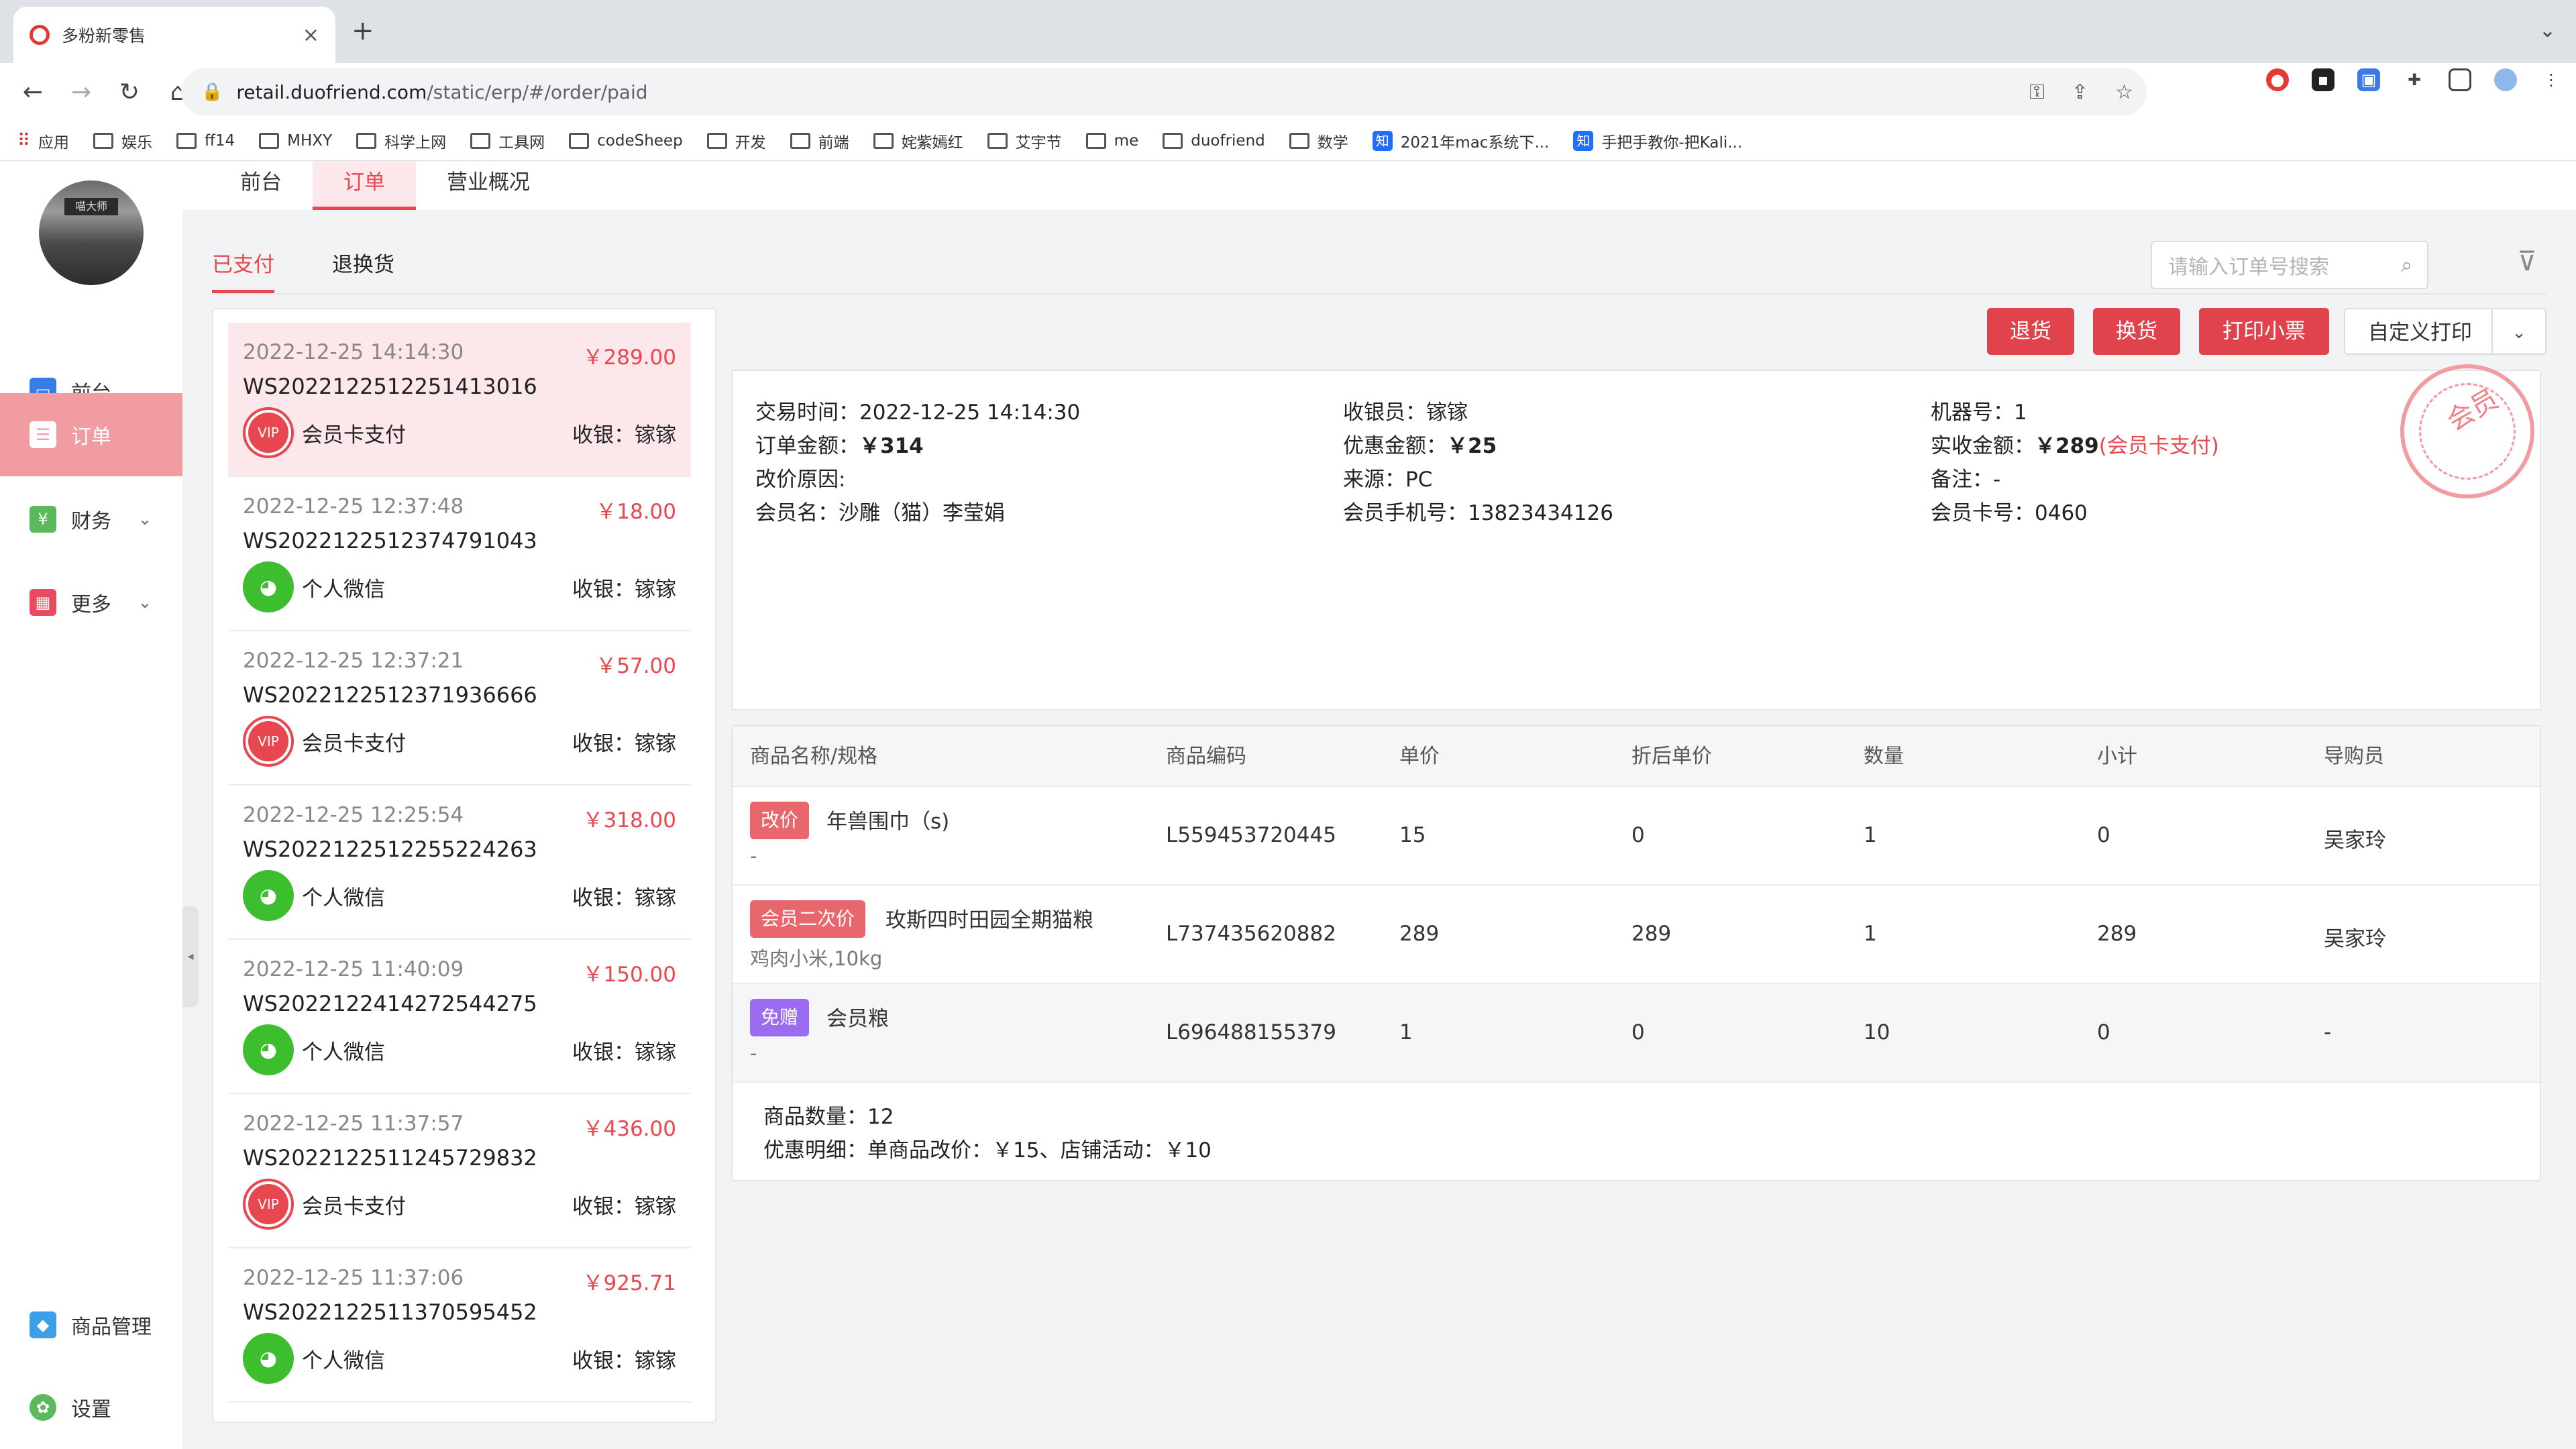 This screenshot has width=2576, height=1449. What do you see at coordinates (2547, 30) in the screenshot?
I see `tab-search-chevron-icon: ⌄` at bounding box center [2547, 30].